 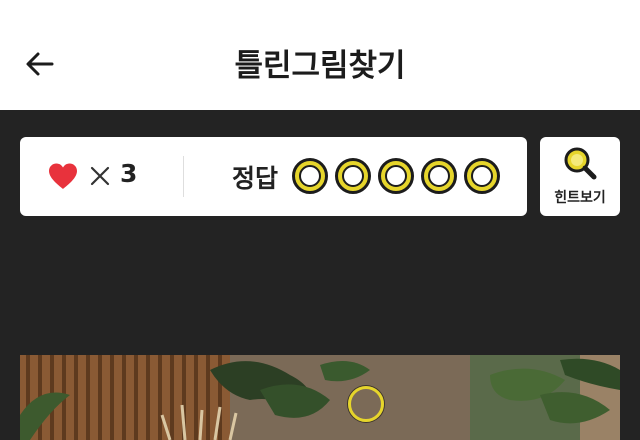 I want to click on heart-icon, so click(x=63, y=176).